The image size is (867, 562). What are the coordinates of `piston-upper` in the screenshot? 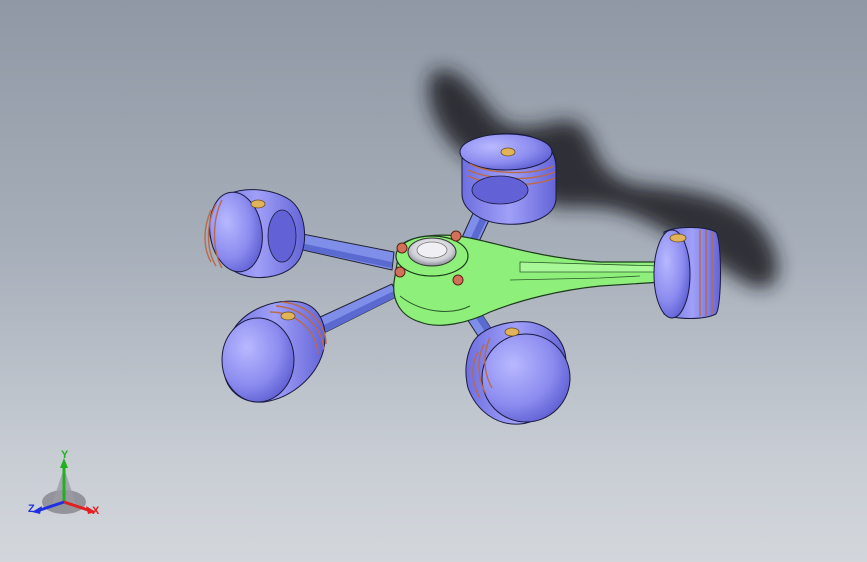 It's located at (508, 179).